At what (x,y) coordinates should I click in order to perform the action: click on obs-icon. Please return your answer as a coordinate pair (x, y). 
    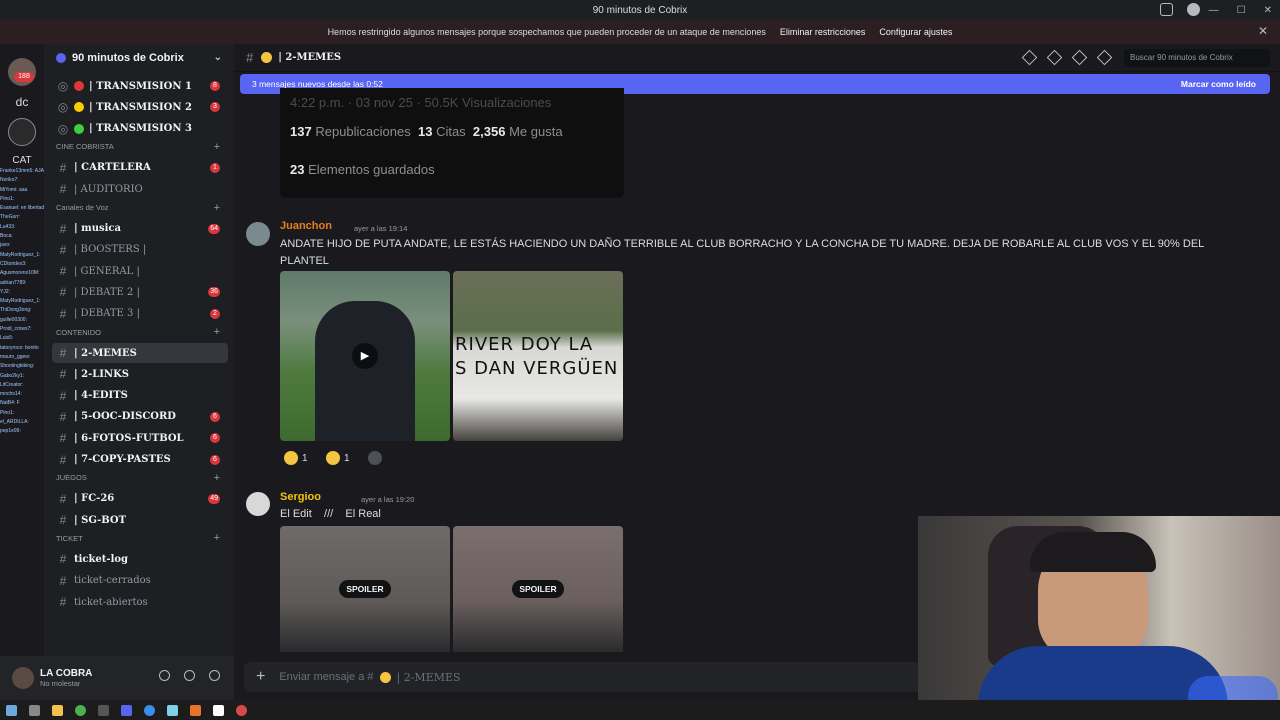
    Looking at the image, I should click on (241, 710).